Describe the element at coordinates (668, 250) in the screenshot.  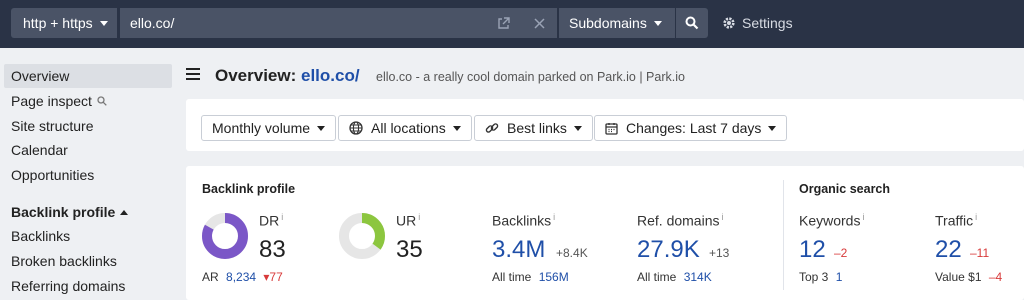
I see `ref-domains-value: 27.9K` at that location.